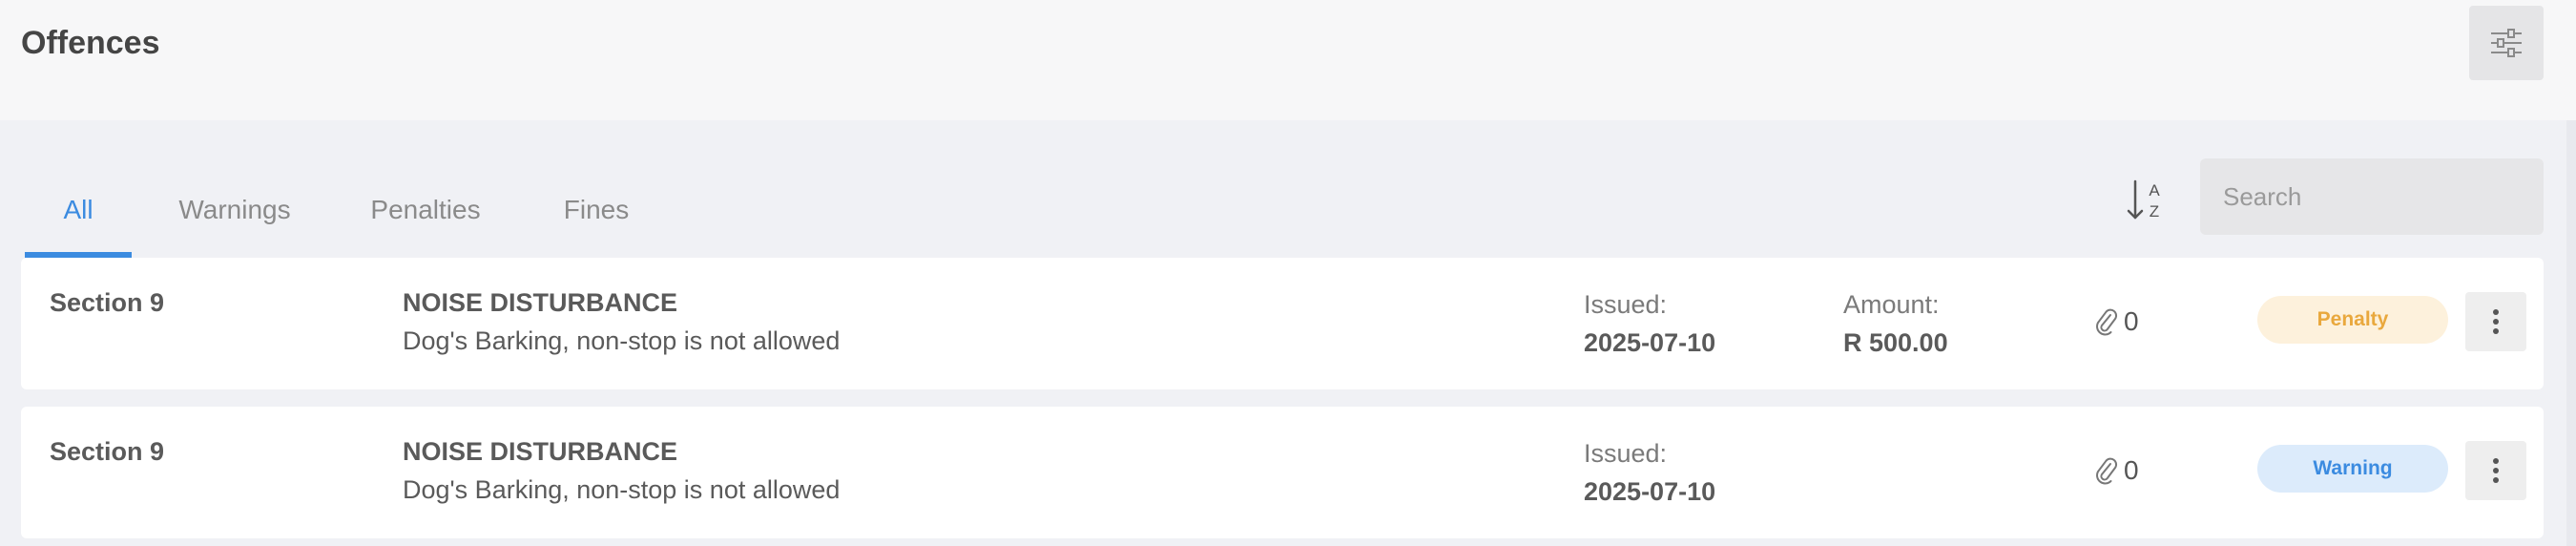 This screenshot has height=546, width=2576. What do you see at coordinates (2372, 196) in the screenshot?
I see `search-input` at bounding box center [2372, 196].